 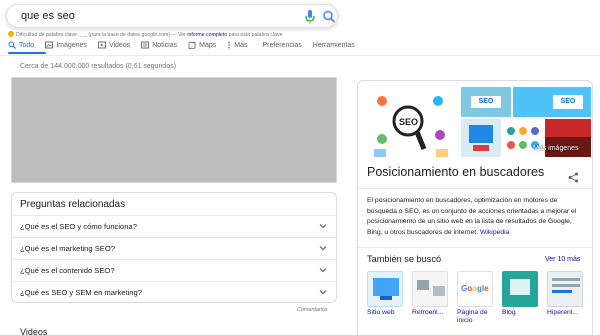 What do you see at coordinates (159, 45) in the screenshot?
I see `tab-noticias: Noticias` at bounding box center [159, 45].